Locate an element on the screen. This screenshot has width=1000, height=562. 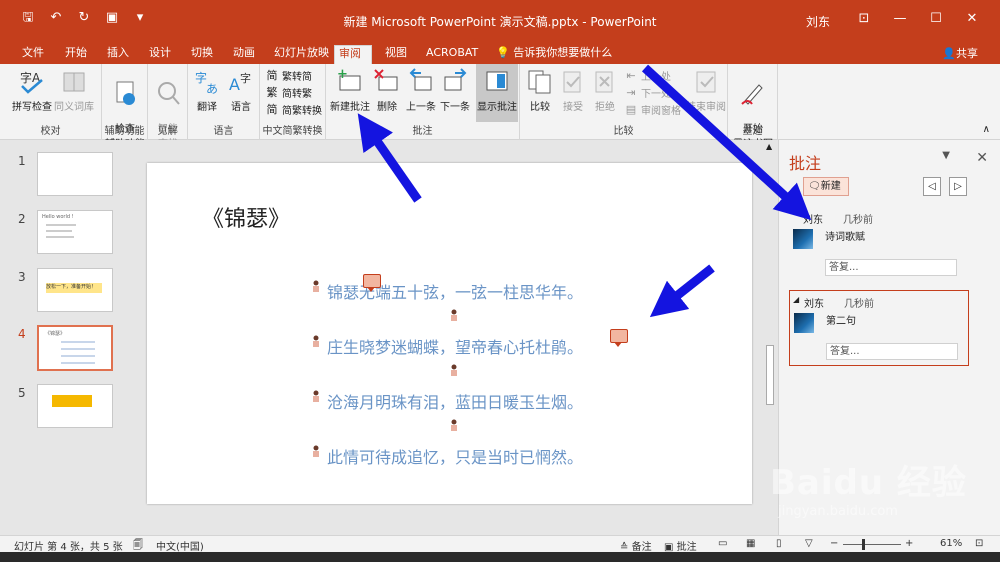
new-comment-button: + 新建批注 is located at coordinates (350, 90).